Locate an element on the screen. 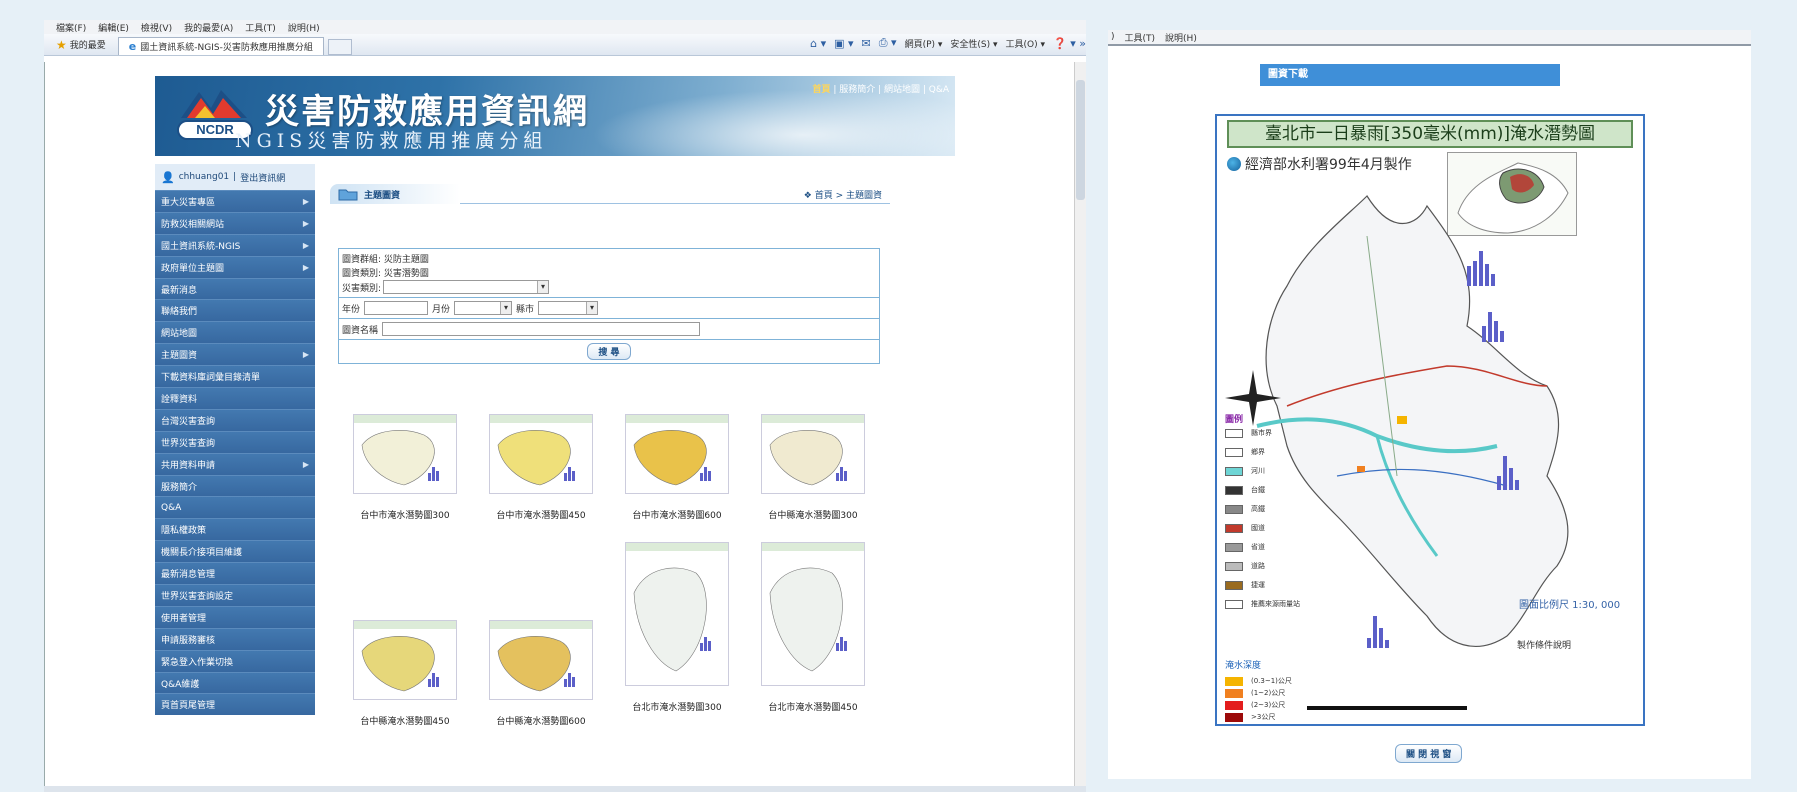  legend-item: 高鐵 is located at coordinates (1245, 509).